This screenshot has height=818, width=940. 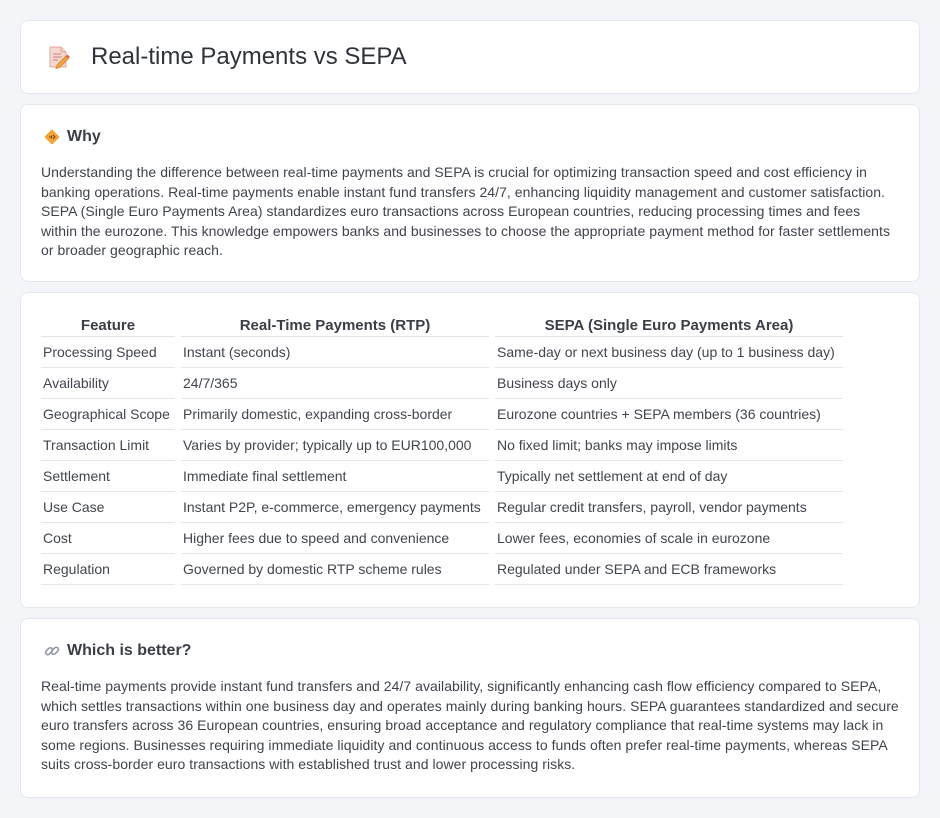 What do you see at coordinates (108, 507) in the screenshot?
I see `feature-cell: Use Case` at bounding box center [108, 507].